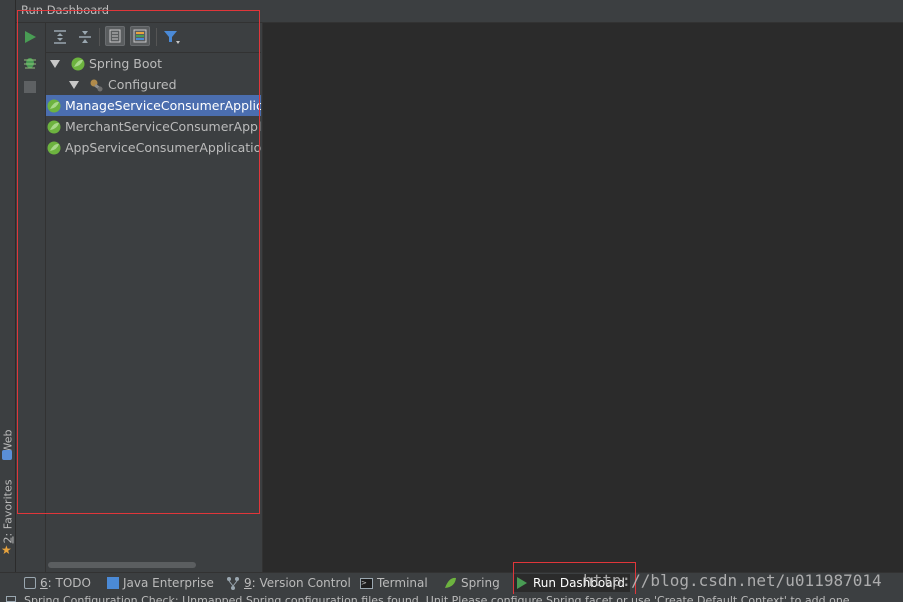  I want to click on tree-node-app-service: AppServiceConsumerApplication, so click(153, 147).